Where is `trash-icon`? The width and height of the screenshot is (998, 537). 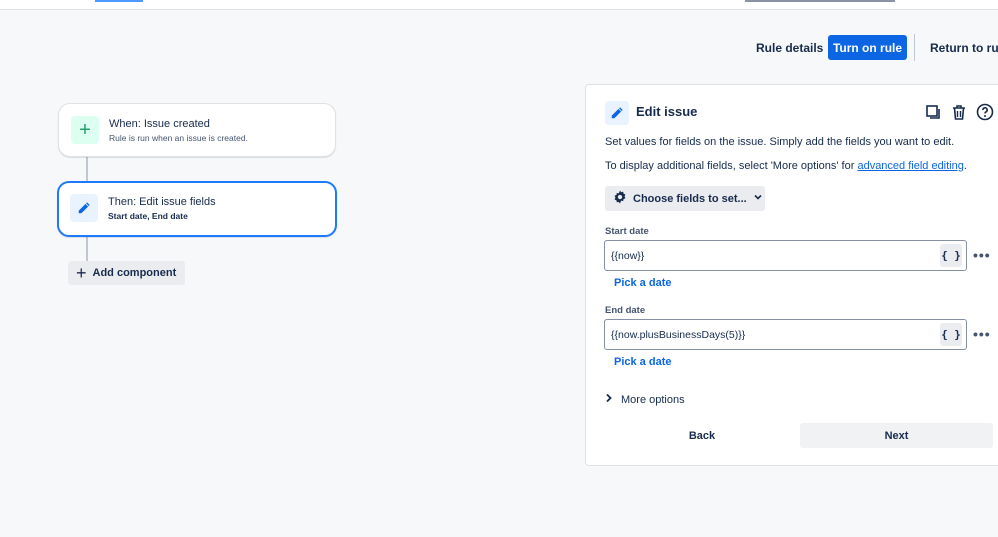
trash-icon is located at coordinates (959, 112).